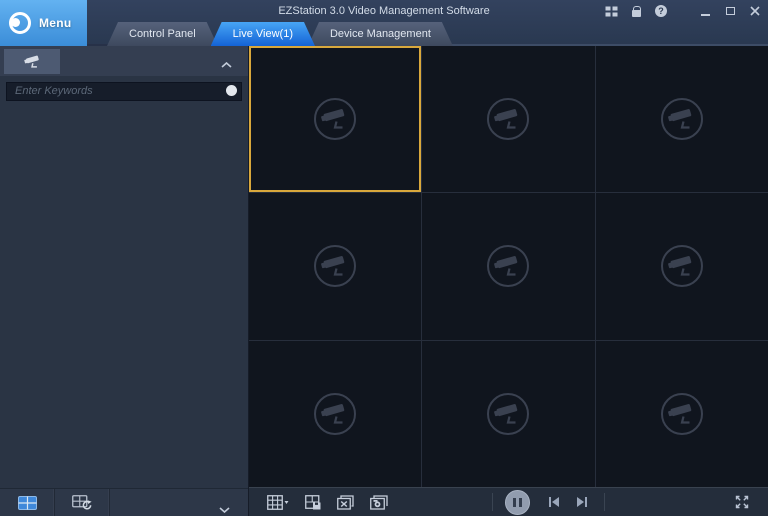 The width and height of the screenshot is (768, 516). What do you see at coordinates (27, 502) in the screenshot?
I see `view-layout-icon` at bounding box center [27, 502].